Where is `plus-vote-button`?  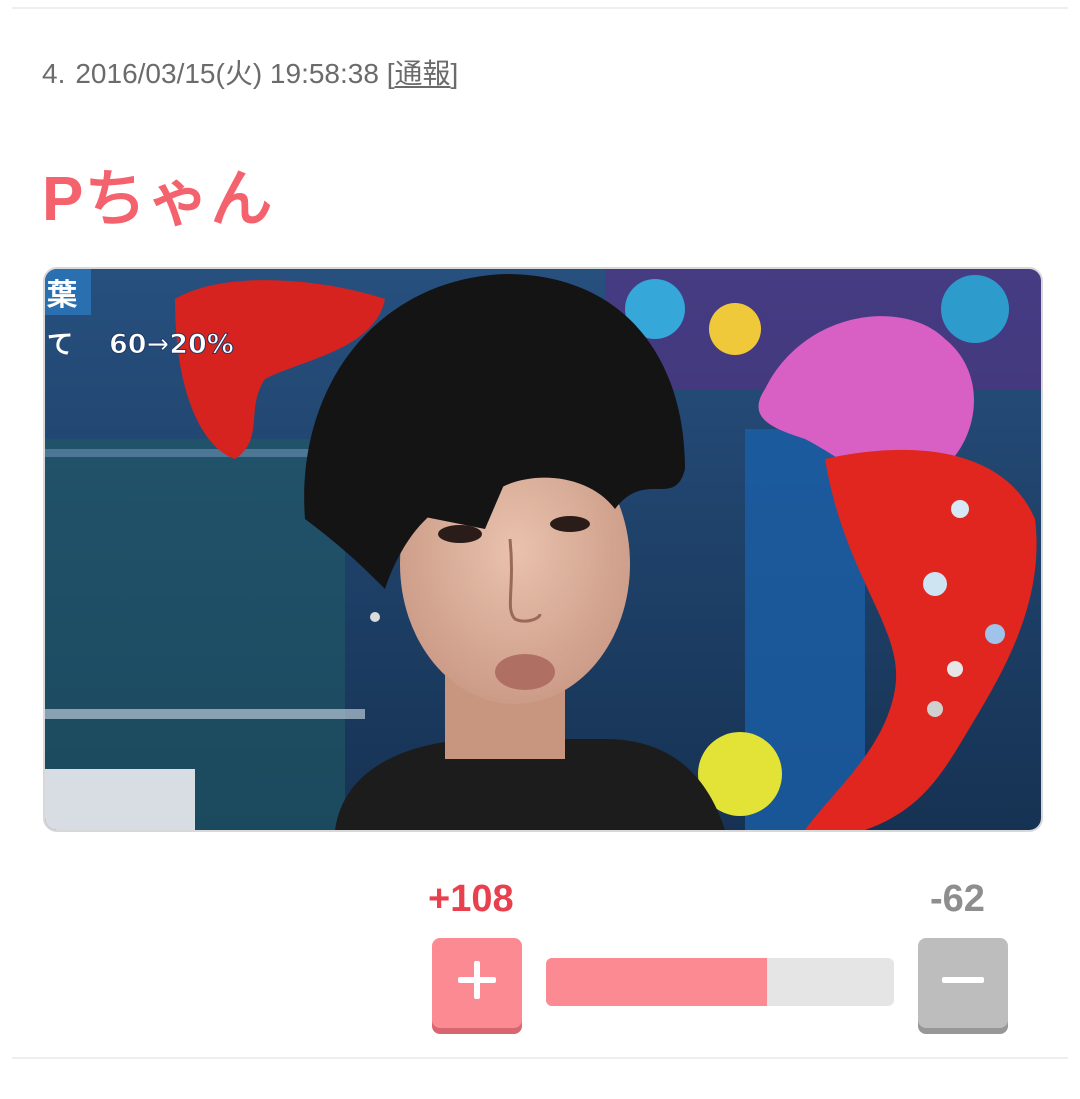
plus-vote-button is located at coordinates (477, 983).